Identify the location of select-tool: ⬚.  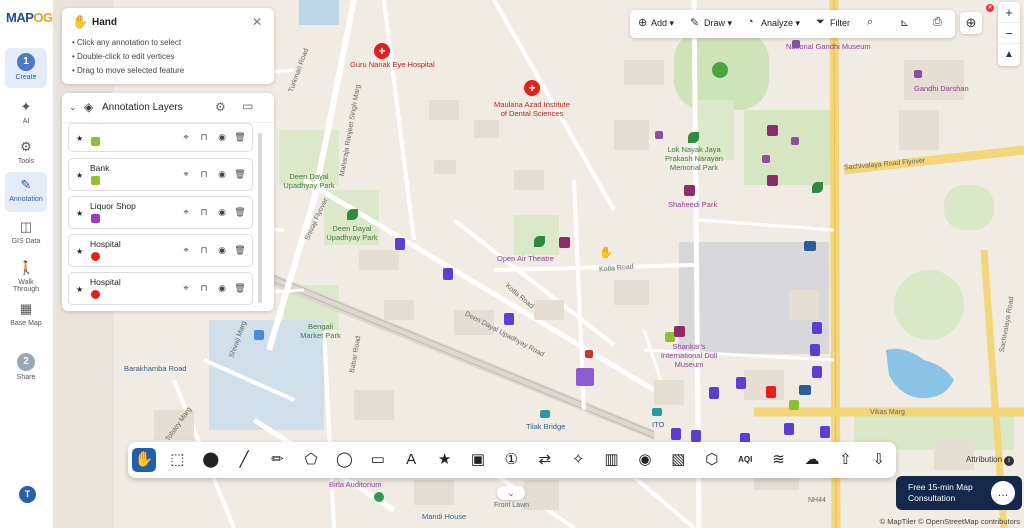
(177, 460).